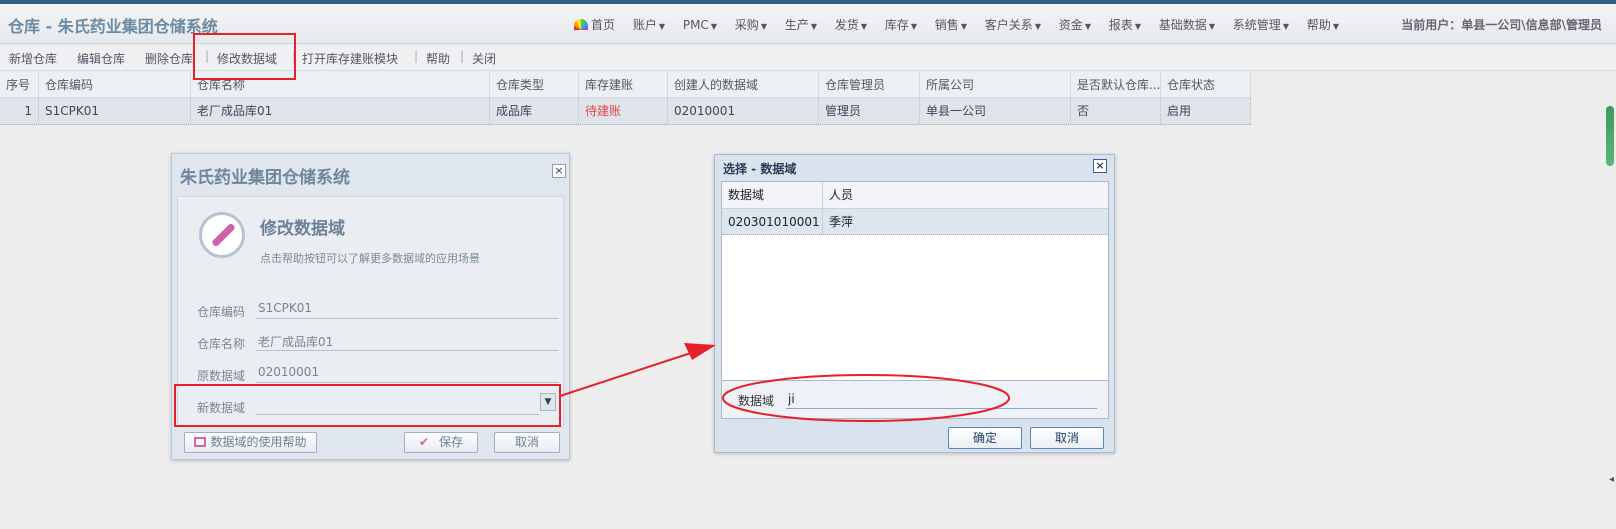 The height and width of the screenshot is (529, 1616). Describe the element at coordinates (901, 24) in the screenshot. I see `menu-inventory: 库存 ▼` at that location.